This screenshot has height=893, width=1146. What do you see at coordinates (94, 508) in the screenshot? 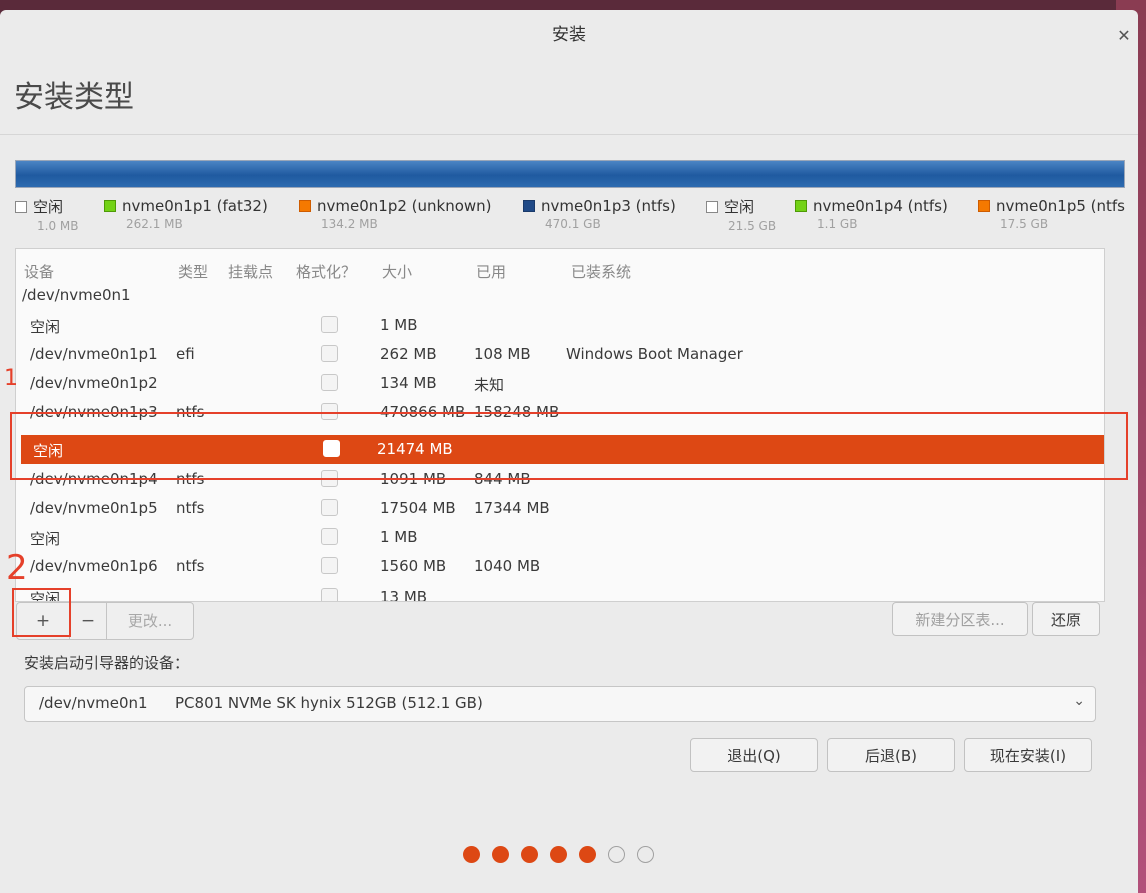
I see `cell-device: /dev/nvme0n1p5` at bounding box center [94, 508].